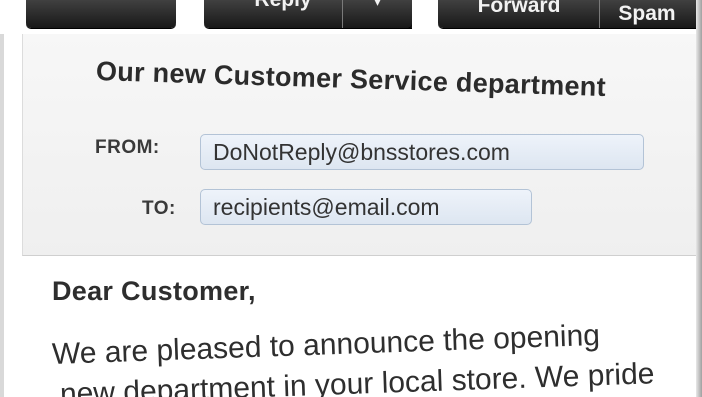 Image resolution: width=702 pixels, height=397 pixels. What do you see at coordinates (159, 208) in the screenshot?
I see `to-label: TO:` at bounding box center [159, 208].